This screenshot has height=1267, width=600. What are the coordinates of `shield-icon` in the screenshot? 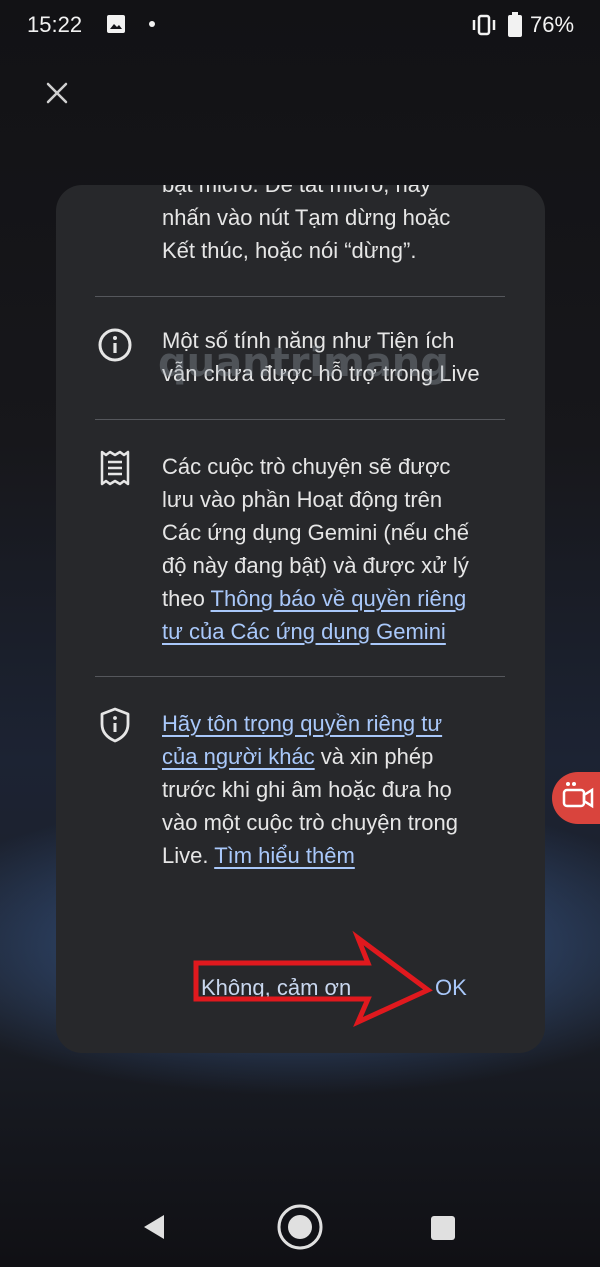 It's located at (115, 725).